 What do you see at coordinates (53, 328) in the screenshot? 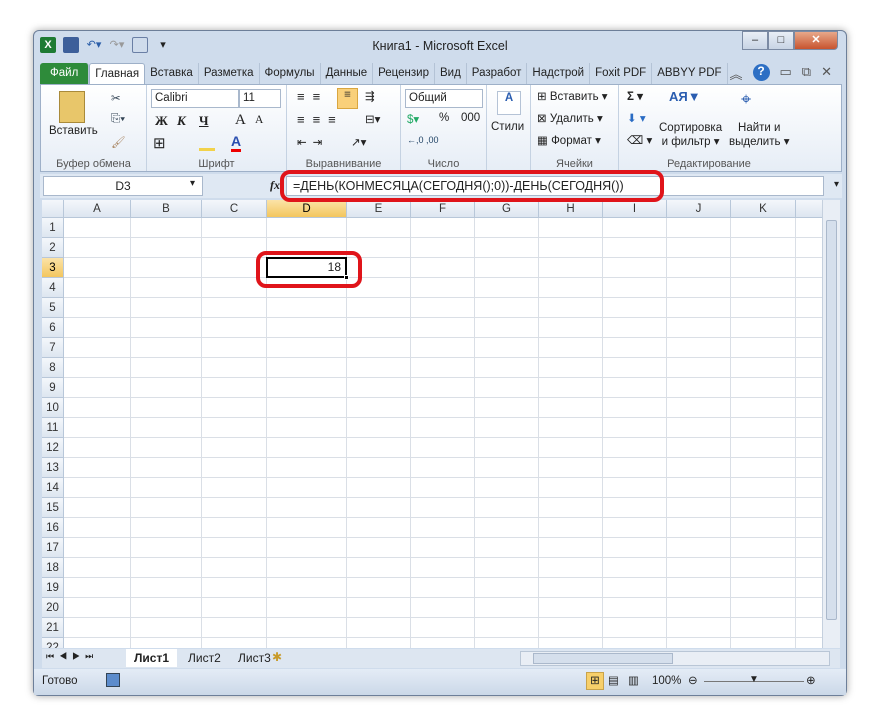
I see `row-header: 6` at bounding box center [53, 328].